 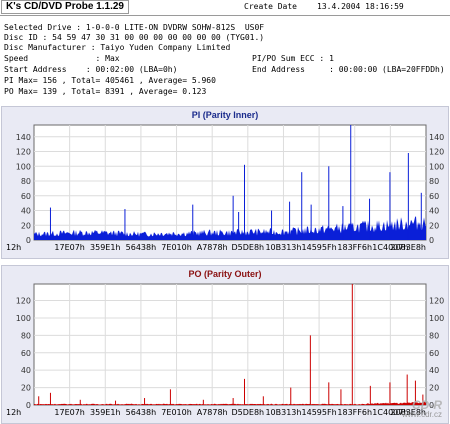 I want to click on po-ytick-left: 120, so click(x=23, y=301).